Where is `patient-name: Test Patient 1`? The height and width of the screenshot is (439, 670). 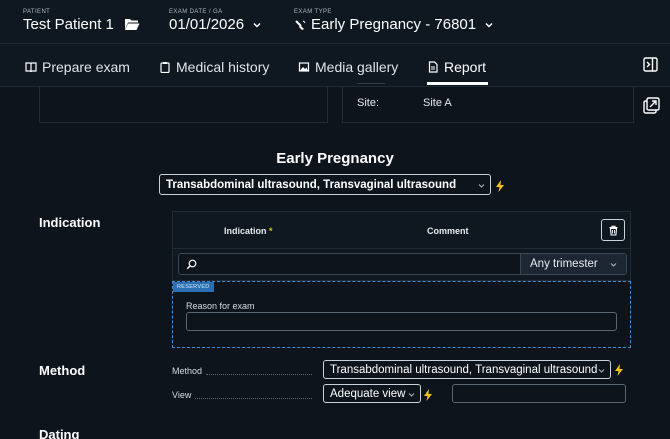 patient-name: Test Patient 1 is located at coordinates (68, 24).